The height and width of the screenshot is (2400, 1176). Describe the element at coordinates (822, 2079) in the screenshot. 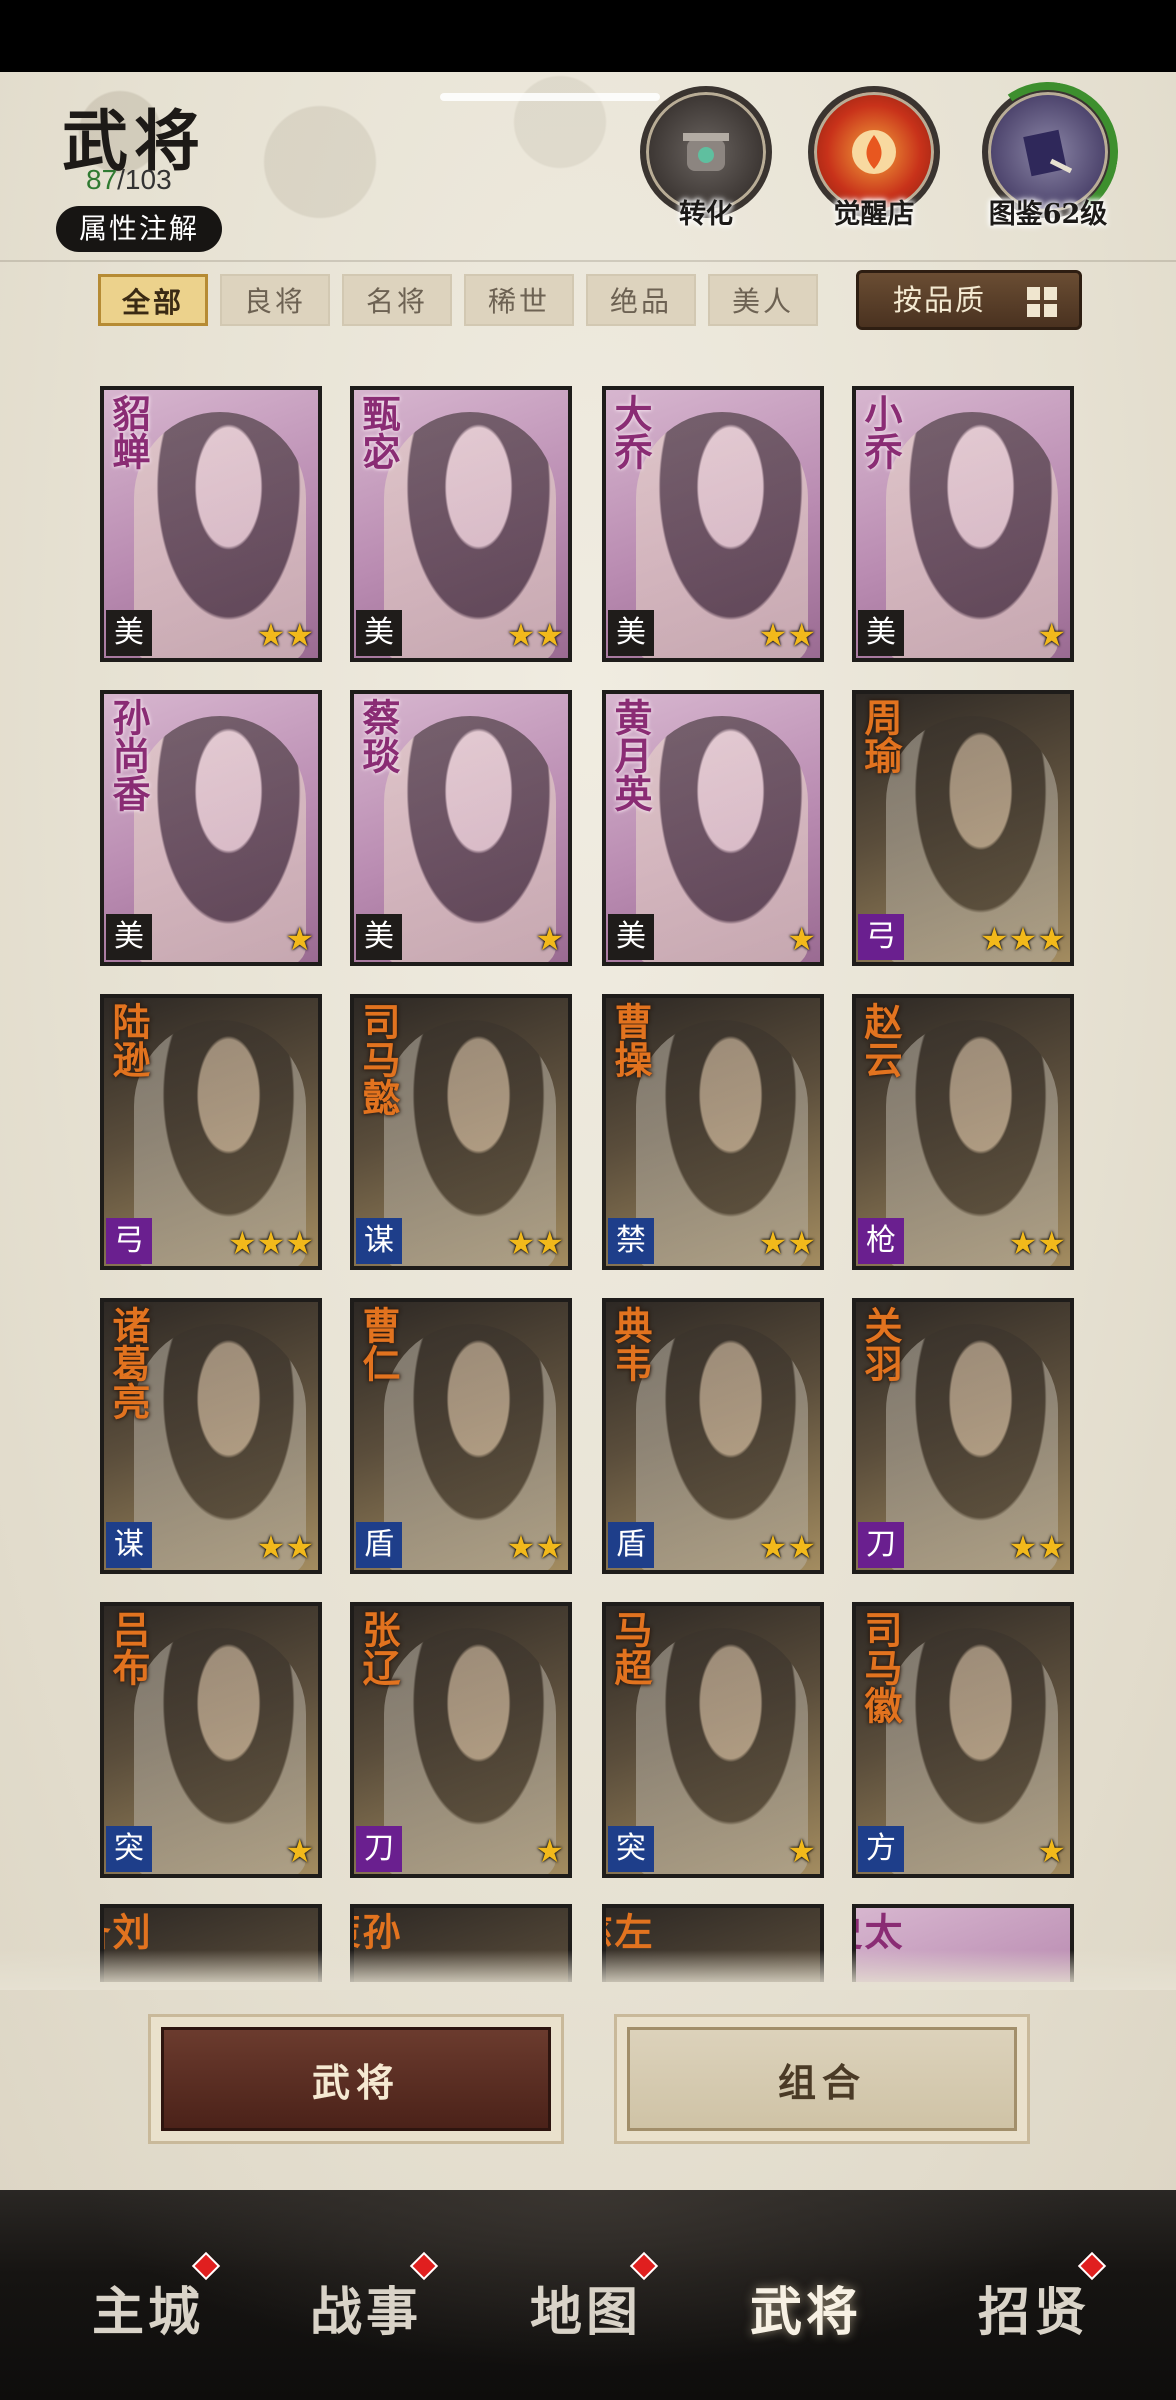

I see `combos-button: 组合` at that location.